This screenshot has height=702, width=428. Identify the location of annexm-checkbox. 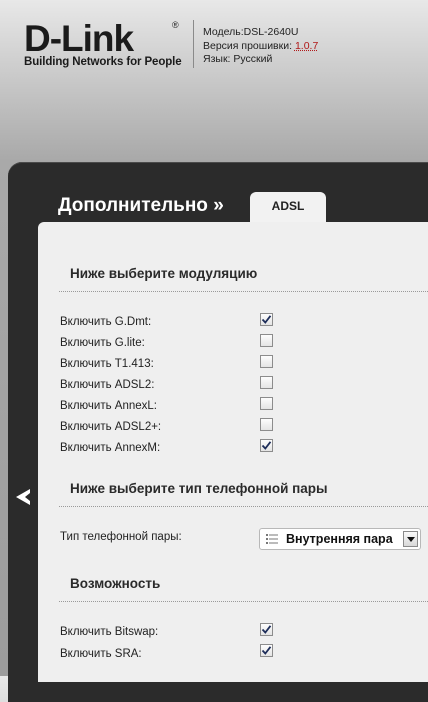
(266, 445).